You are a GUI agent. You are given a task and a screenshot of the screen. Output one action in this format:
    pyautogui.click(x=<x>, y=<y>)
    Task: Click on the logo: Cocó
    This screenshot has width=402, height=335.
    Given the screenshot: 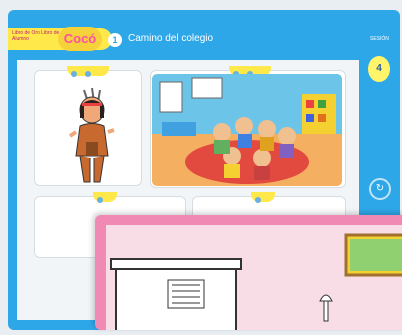 What is the action you would take?
    pyautogui.click(x=80, y=39)
    